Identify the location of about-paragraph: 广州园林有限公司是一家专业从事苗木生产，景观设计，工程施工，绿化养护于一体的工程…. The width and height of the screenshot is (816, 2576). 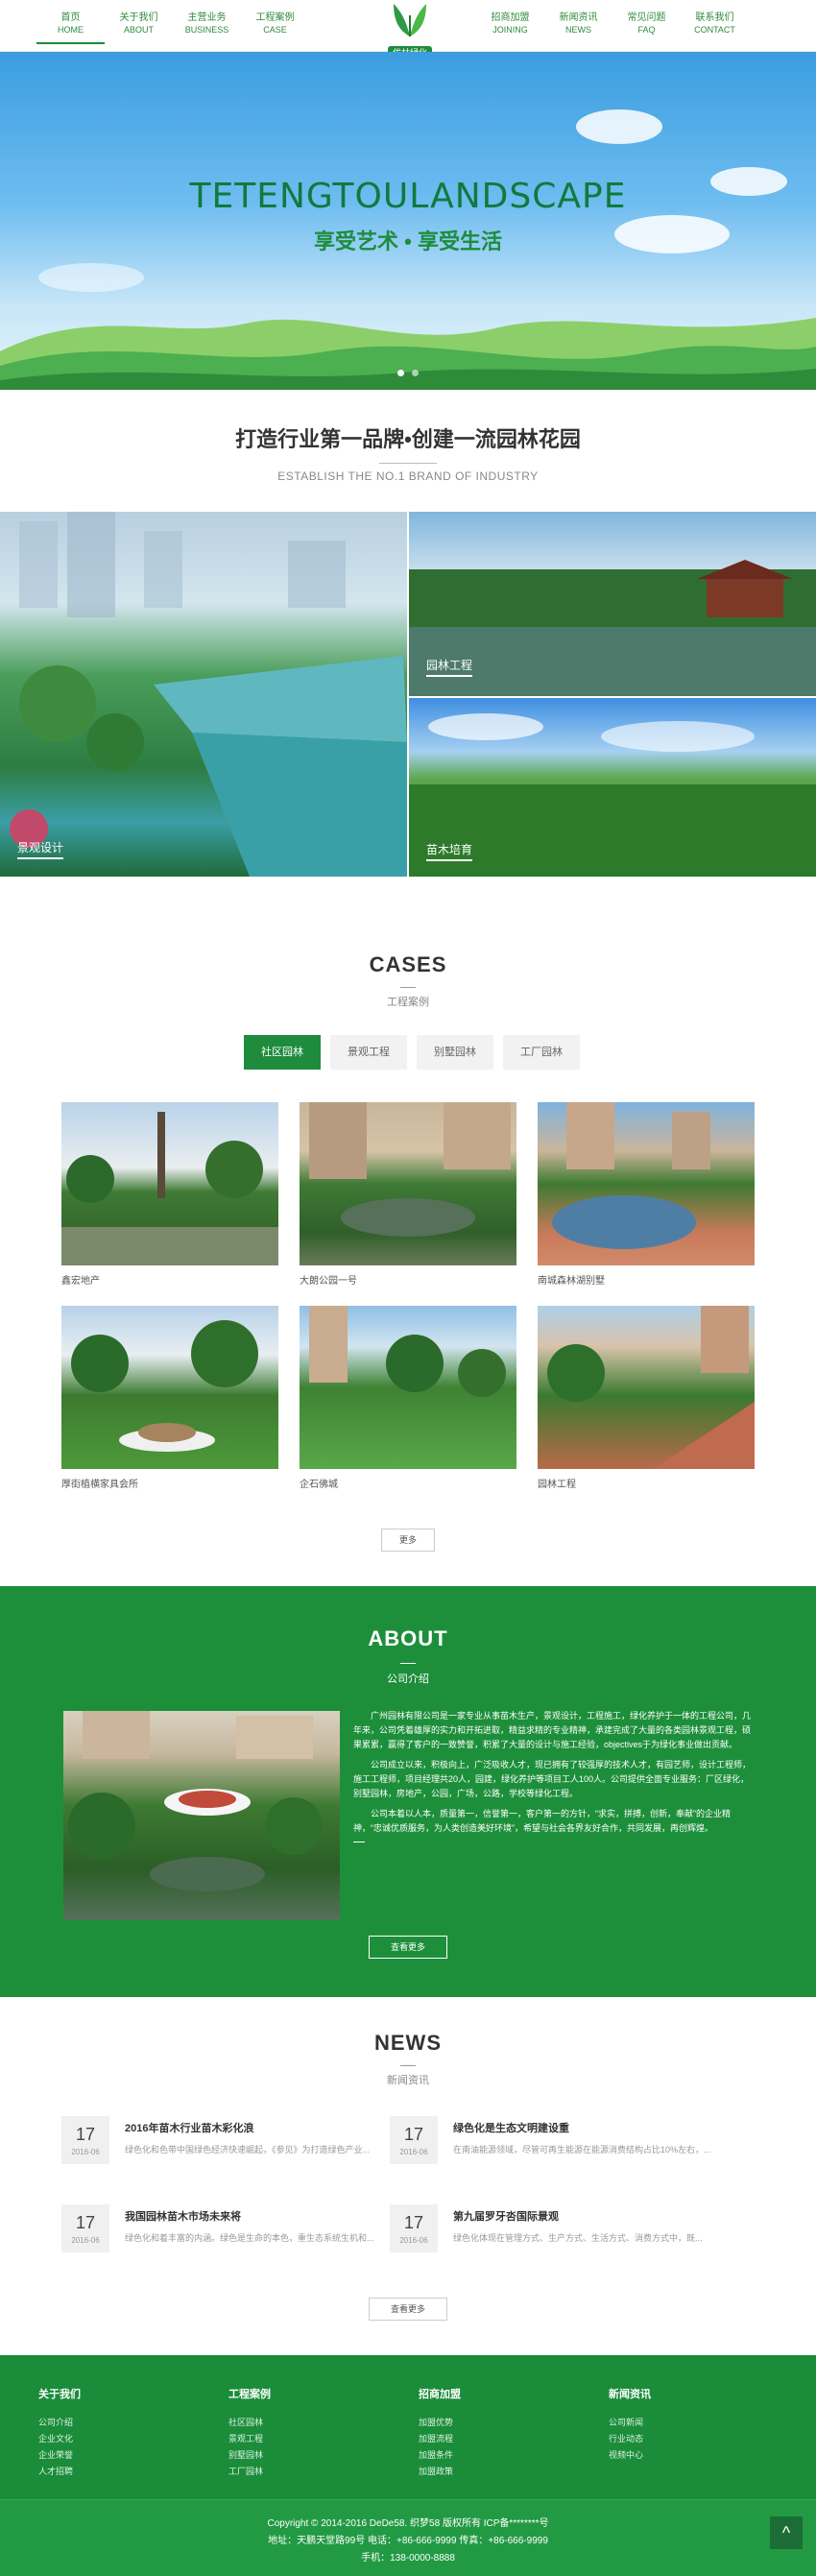
(552, 1730).